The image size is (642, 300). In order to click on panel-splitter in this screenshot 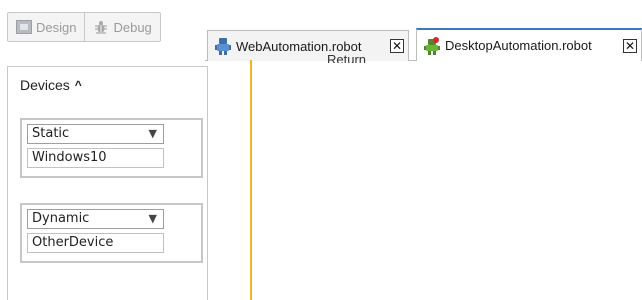, I will do `click(251, 180)`.